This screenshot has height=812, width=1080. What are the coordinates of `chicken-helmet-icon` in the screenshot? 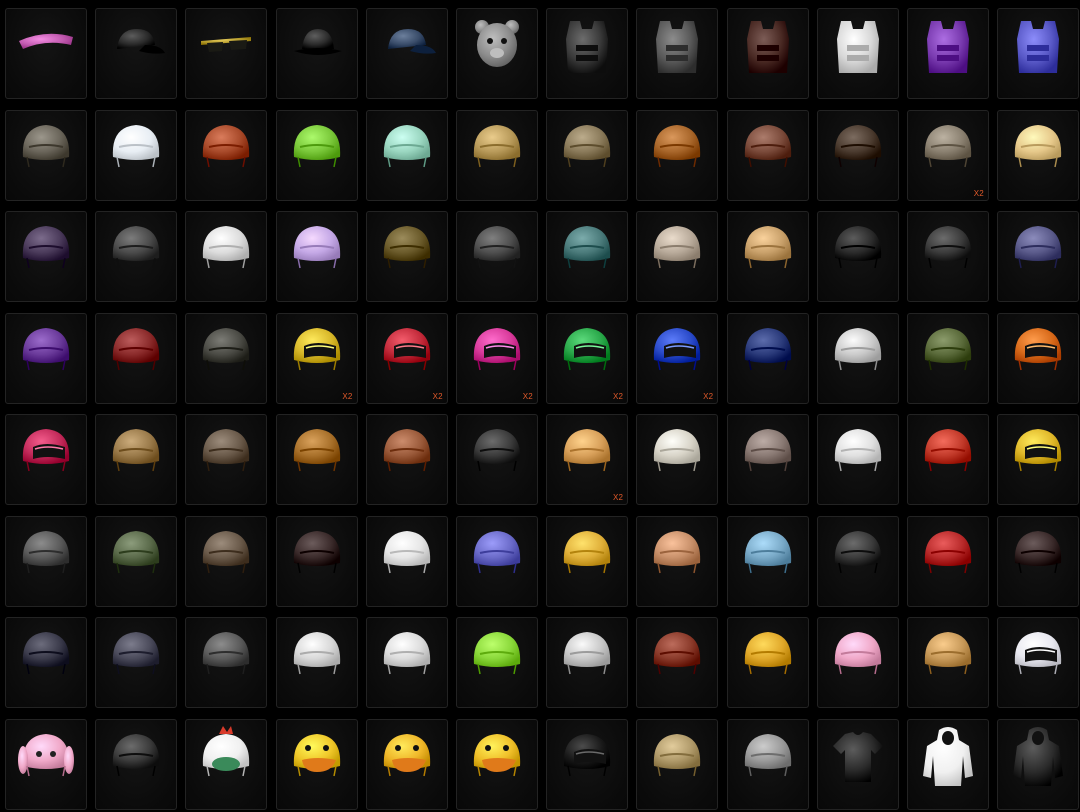 It's located at (226, 750).